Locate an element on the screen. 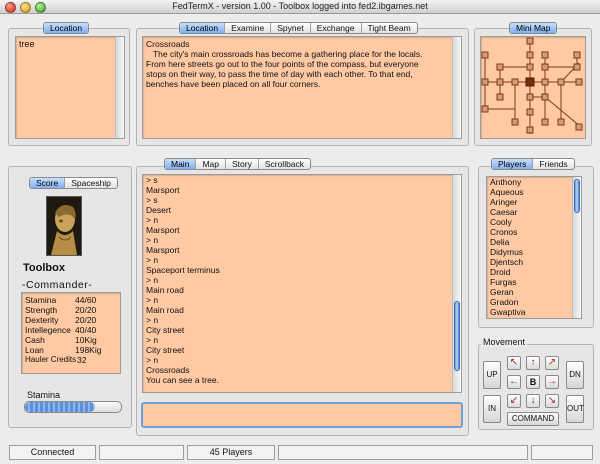 This screenshot has width=600, height=464. players-scrollbar is located at coordinates (576, 247).